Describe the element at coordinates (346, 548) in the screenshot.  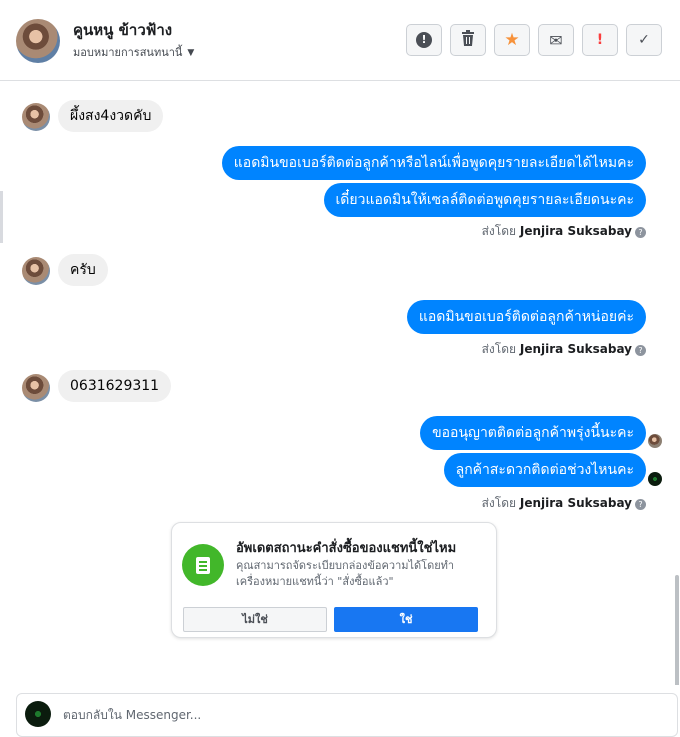
I see `card-title: อัพเดตสถานะคำสั่งซื้อของแชทนี้ใช่ไหม` at that location.